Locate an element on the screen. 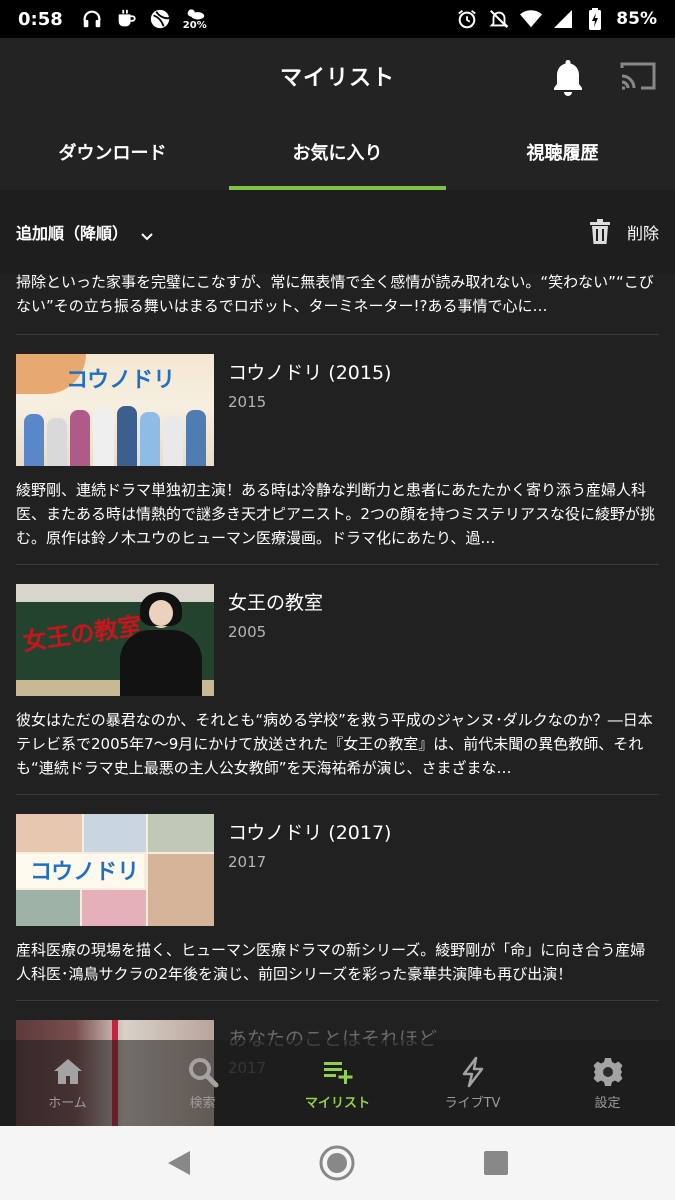  nav-live-tv: ライブTV is located at coordinates (472, 1083).